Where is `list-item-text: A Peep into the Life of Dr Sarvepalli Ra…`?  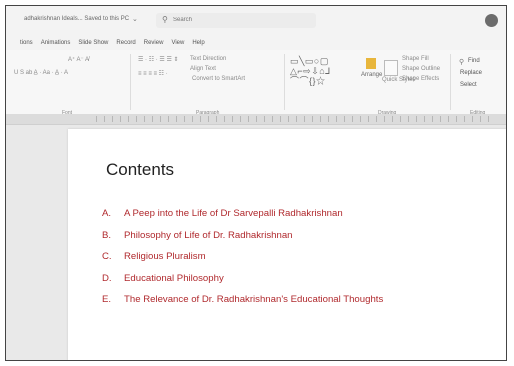
list-item-text: A Peep into the Life of Dr Sarvepalli Ra… is located at coordinates (233, 213).